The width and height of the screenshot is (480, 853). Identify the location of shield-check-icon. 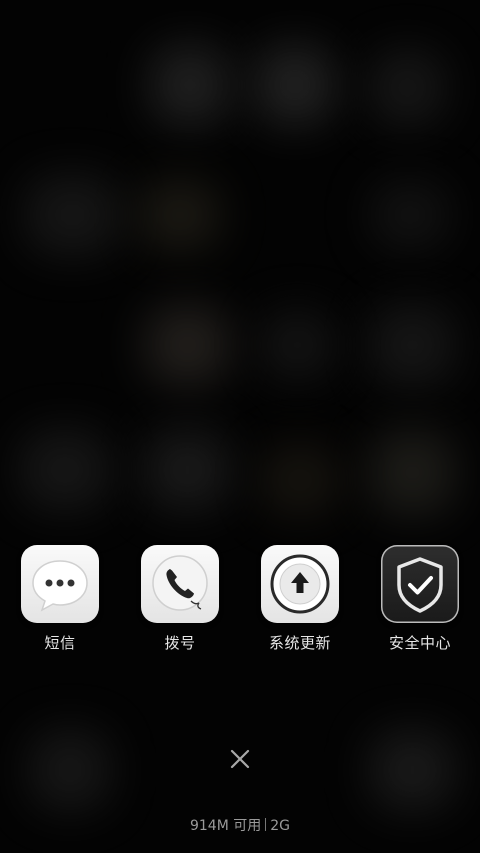
(420, 584).